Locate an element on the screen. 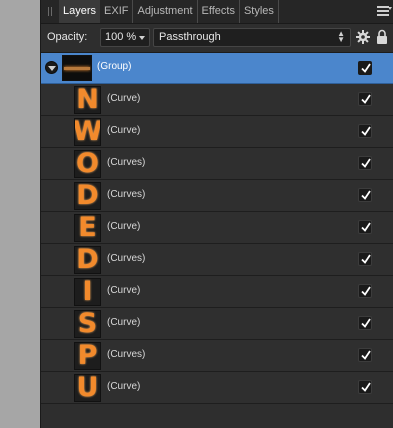 Image resolution: width=393 pixels, height=428 pixels. thumbnail-letter: O is located at coordinates (87, 164).